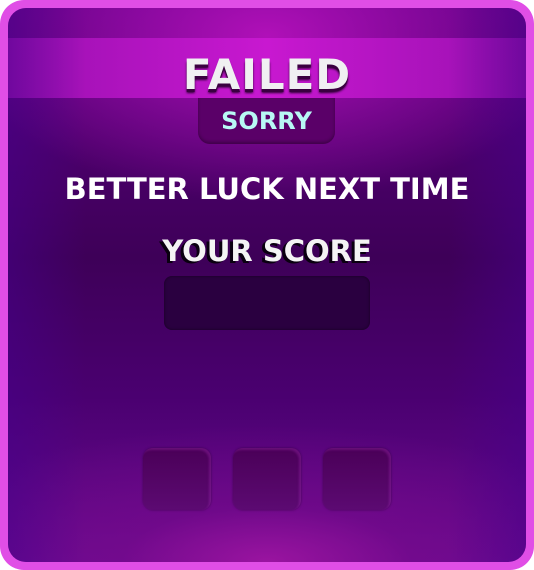 Image resolution: width=534 pixels, height=570 pixels. Describe the element at coordinates (267, 189) in the screenshot. I see `message-text: BETTER LUCK NEXT TIME` at that location.